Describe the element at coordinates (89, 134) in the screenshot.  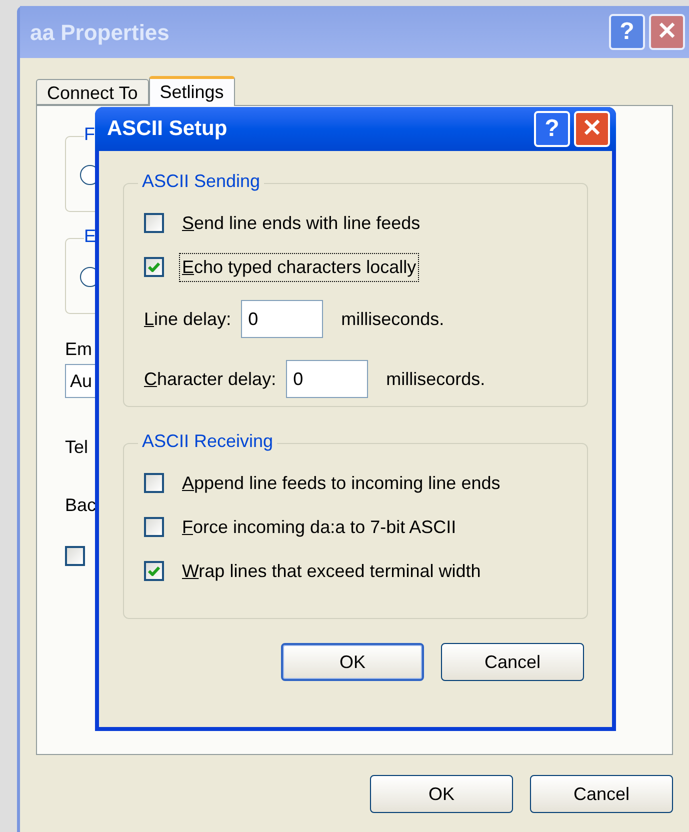
I see `group-title: F` at that location.